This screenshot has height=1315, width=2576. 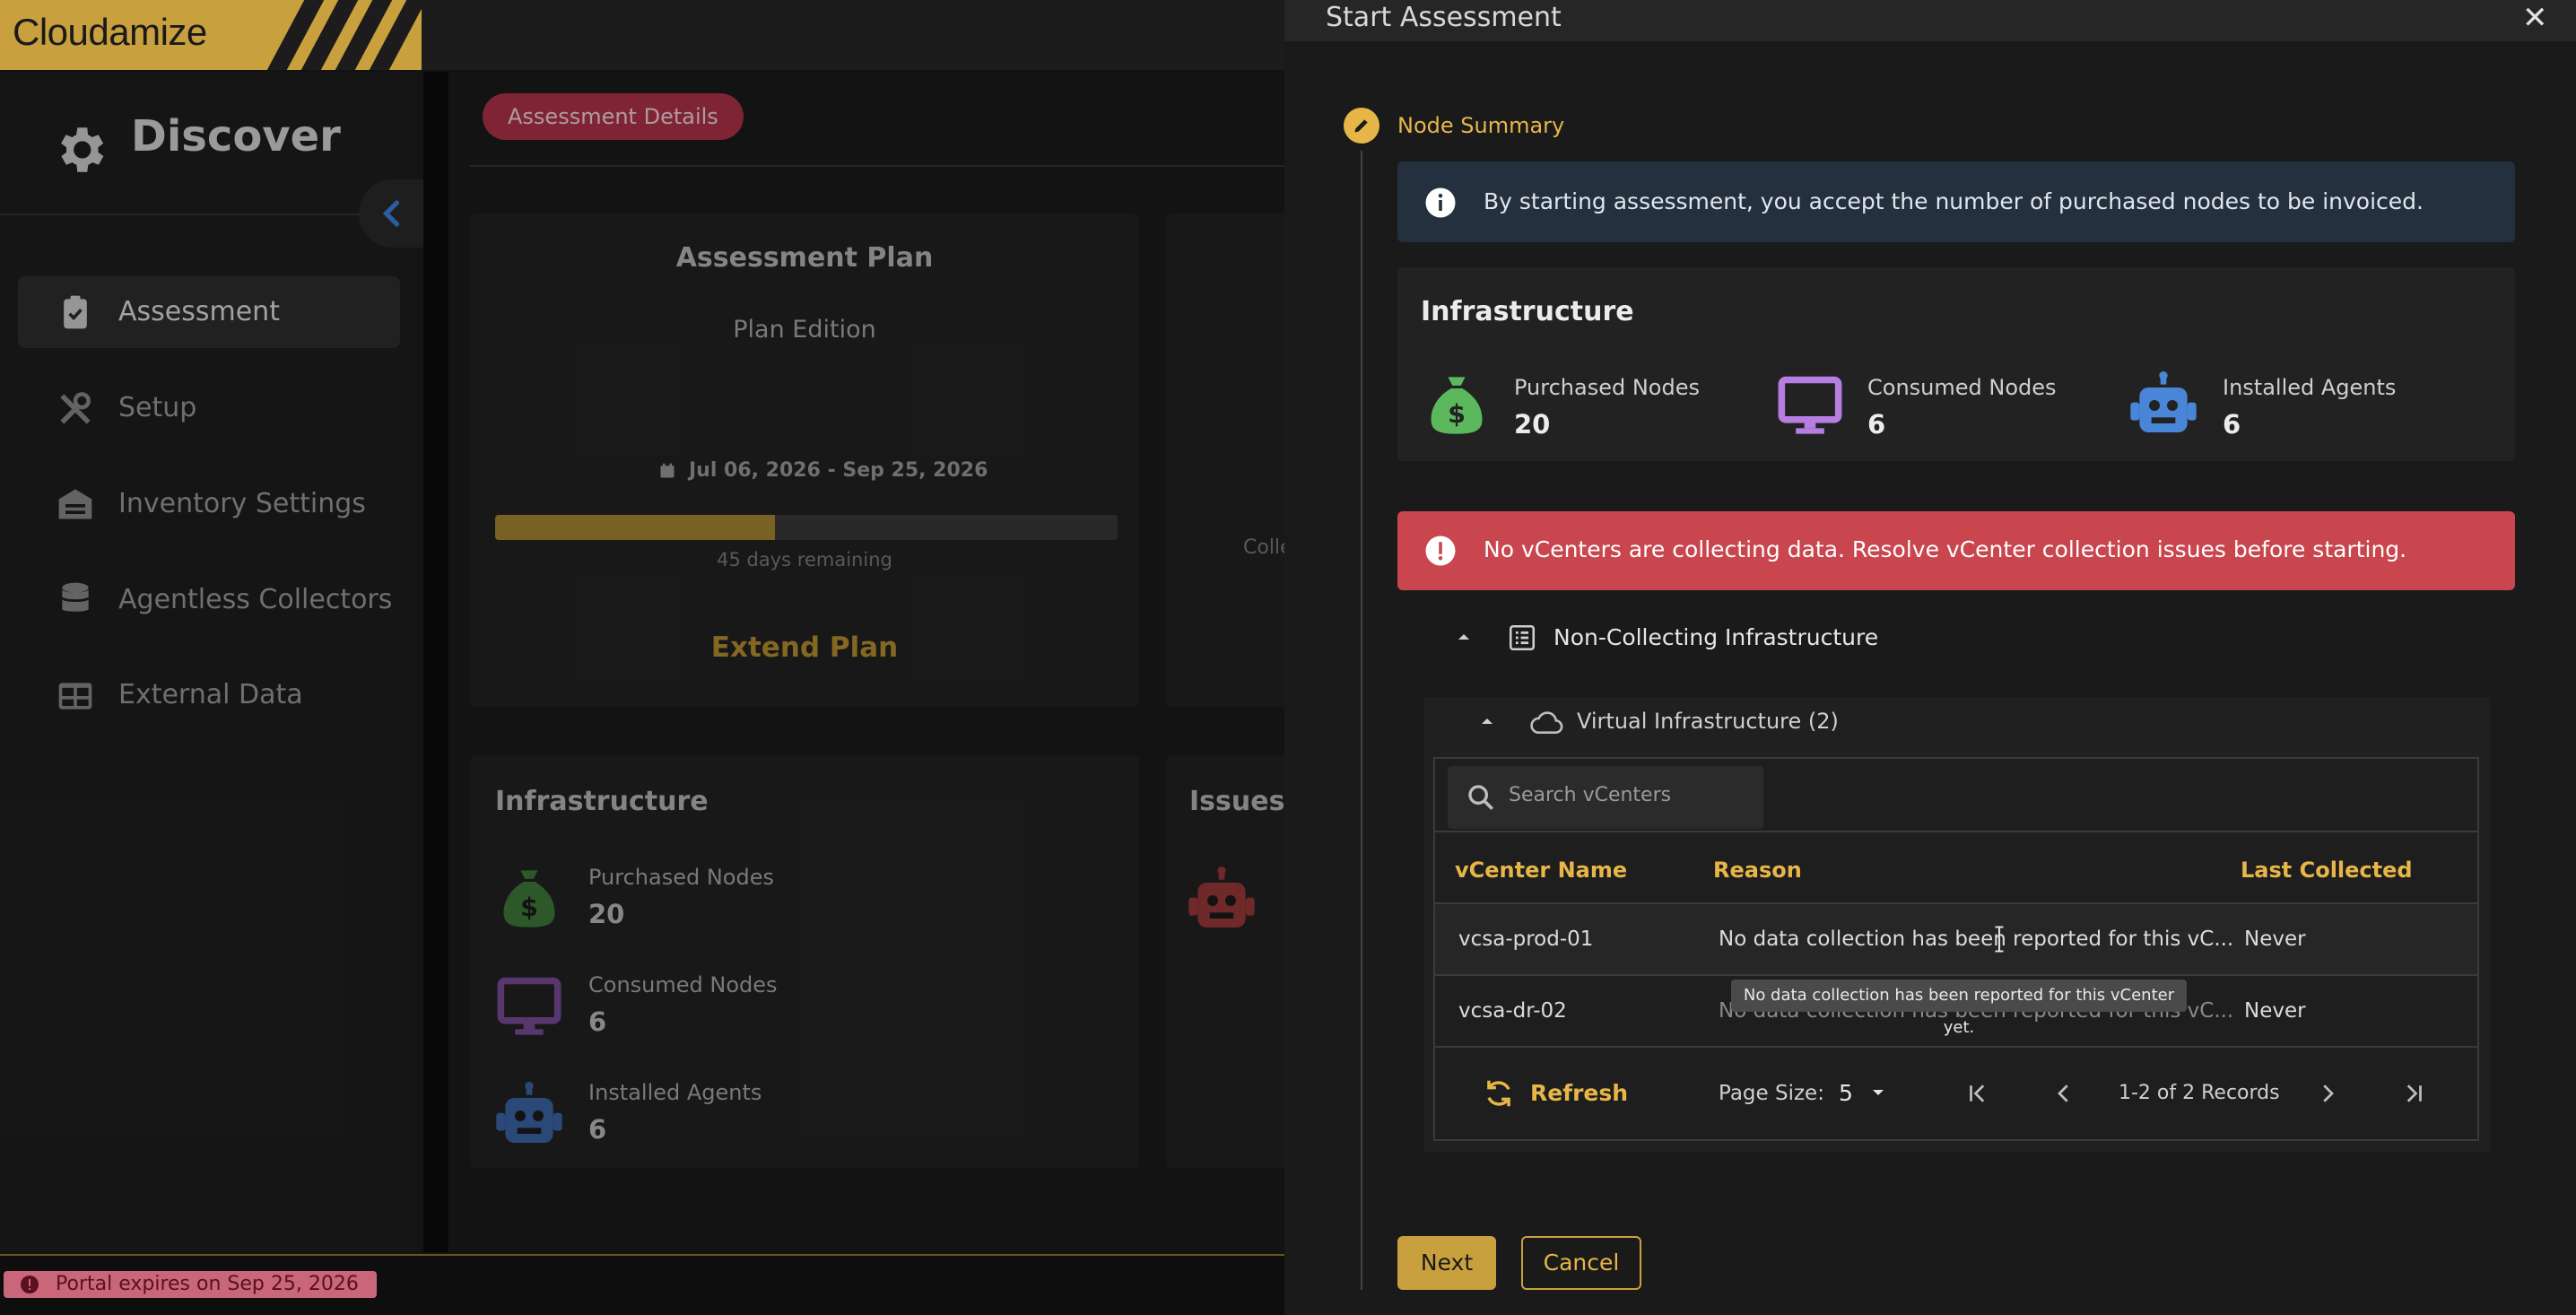 I want to click on column-header-vcenter-name: vCenter Name, so click(x=1541, y=871).